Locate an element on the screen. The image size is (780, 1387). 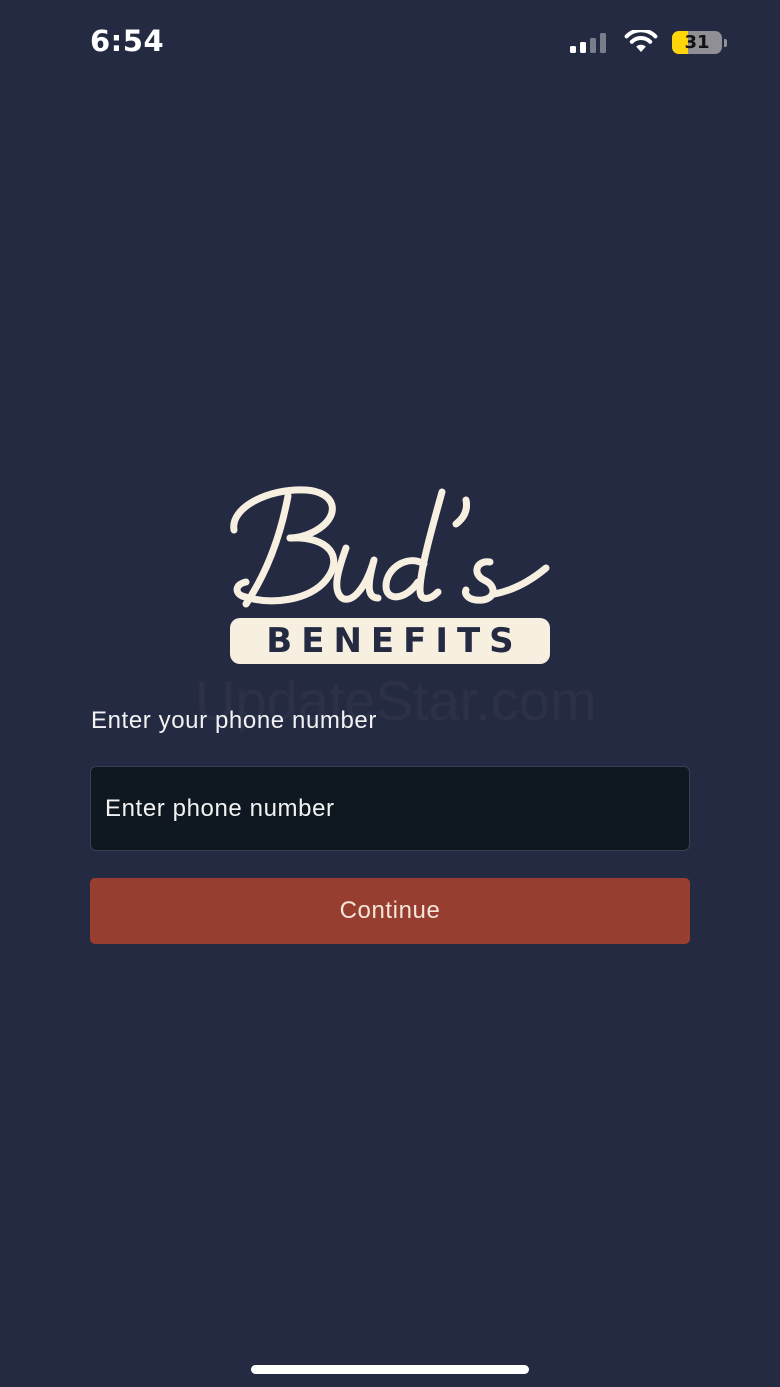
buds-benefits-logo: BENEFITS is located at coordinates (391, 573).